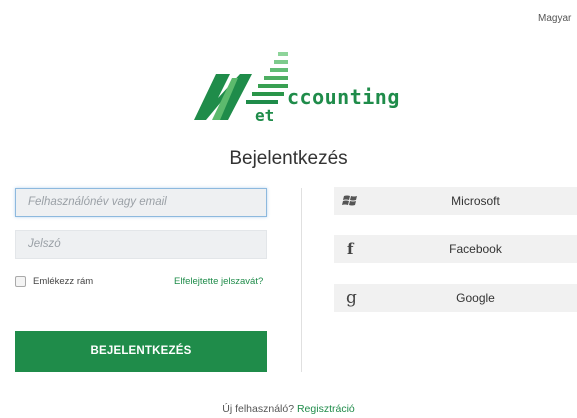 The image size is (577, 418). I want to click on microsoft-label: Microsoft, so click(475, 201).